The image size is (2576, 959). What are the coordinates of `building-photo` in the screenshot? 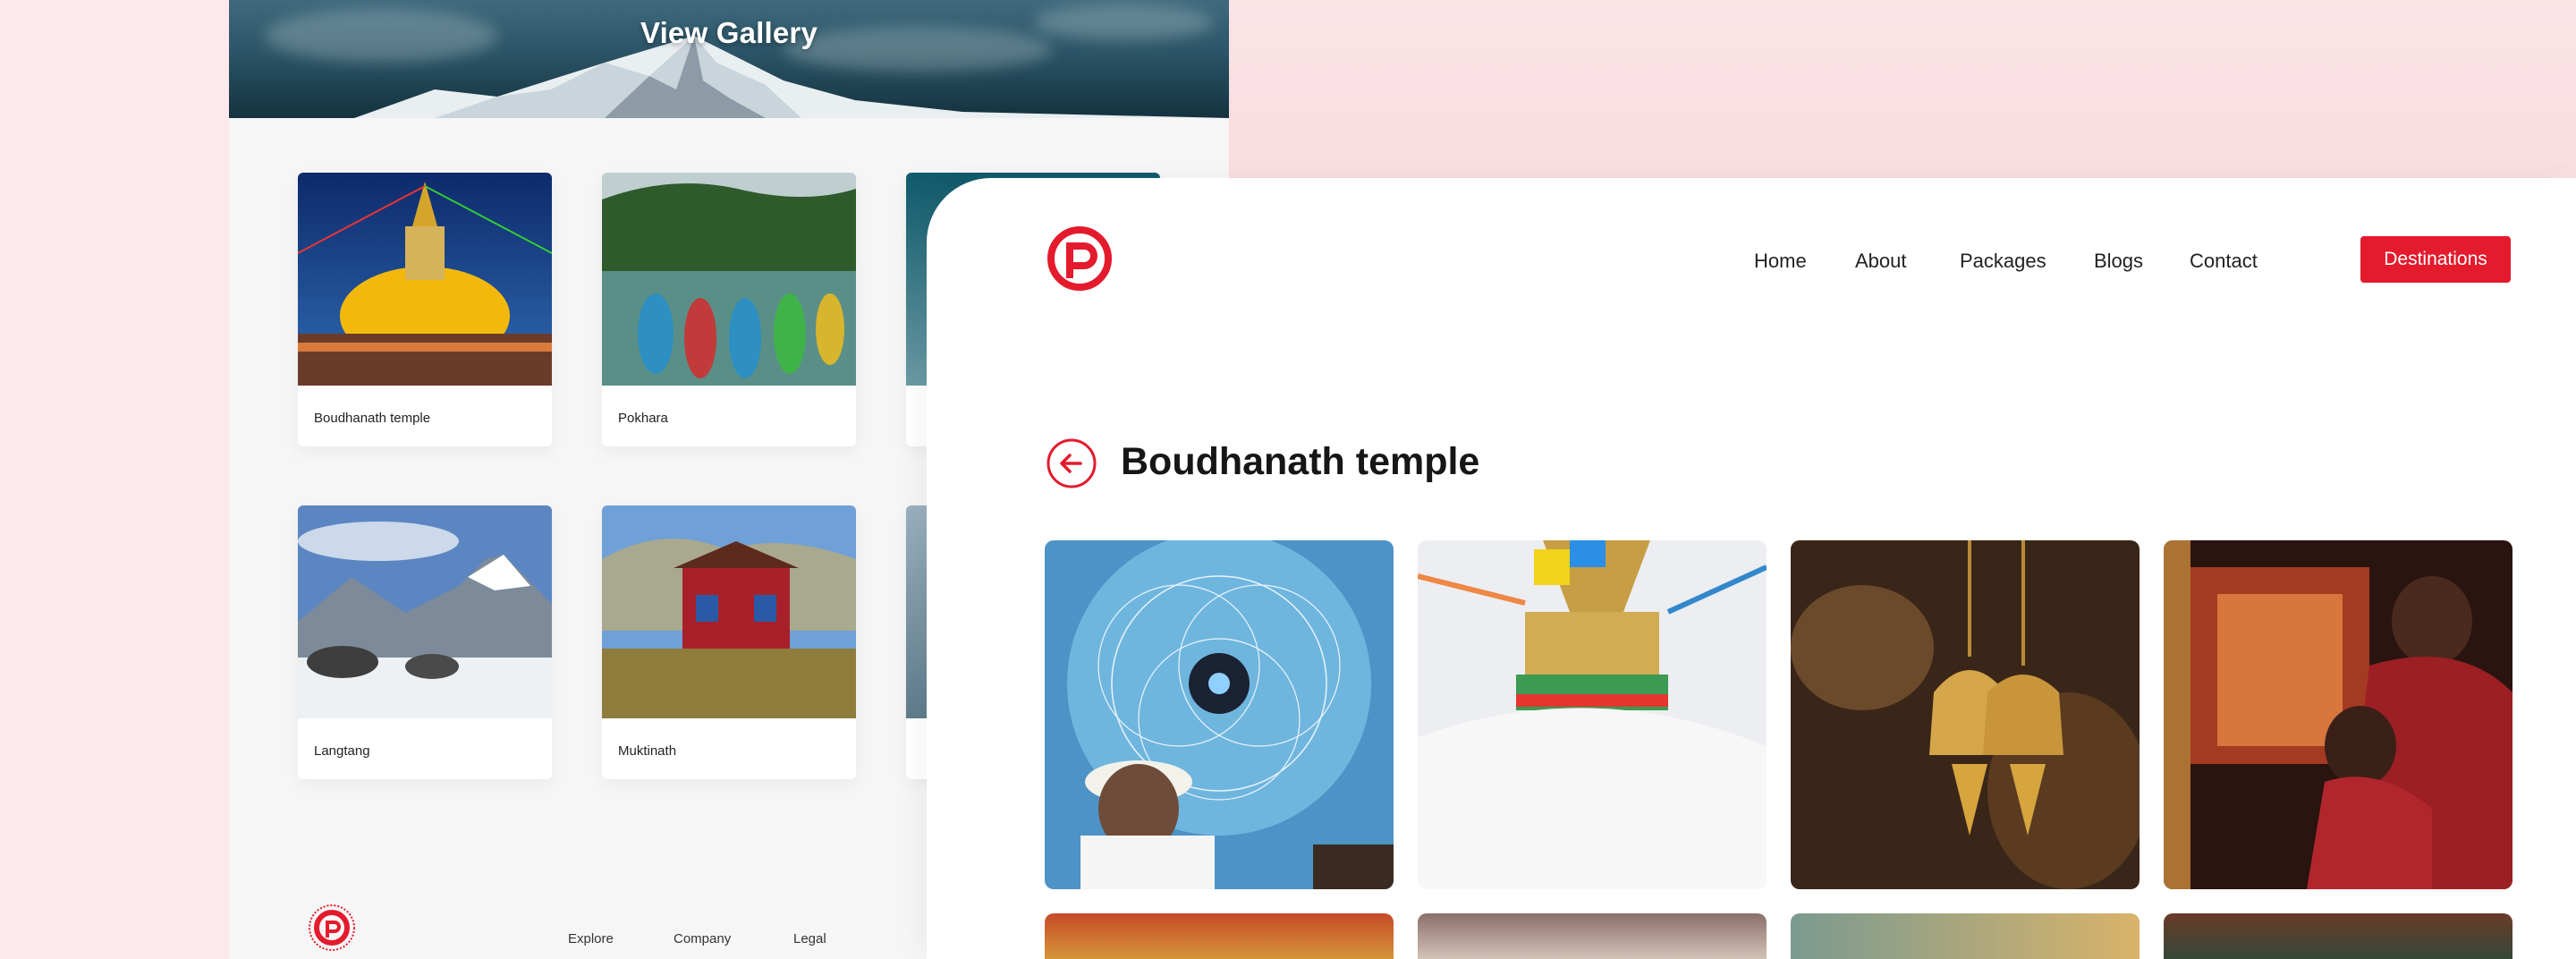 It's located at (2338, 936).